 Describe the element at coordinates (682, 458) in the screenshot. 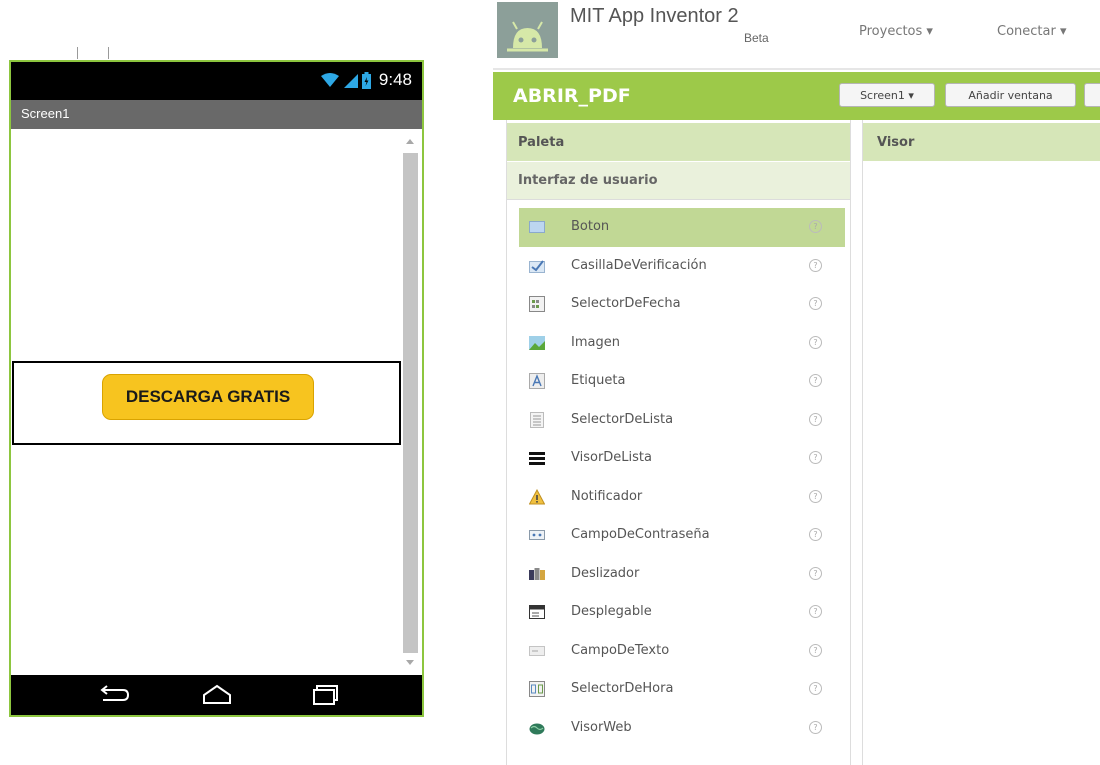

I see `palette-item-visor-lista: VisorDeLista ?` at that location.